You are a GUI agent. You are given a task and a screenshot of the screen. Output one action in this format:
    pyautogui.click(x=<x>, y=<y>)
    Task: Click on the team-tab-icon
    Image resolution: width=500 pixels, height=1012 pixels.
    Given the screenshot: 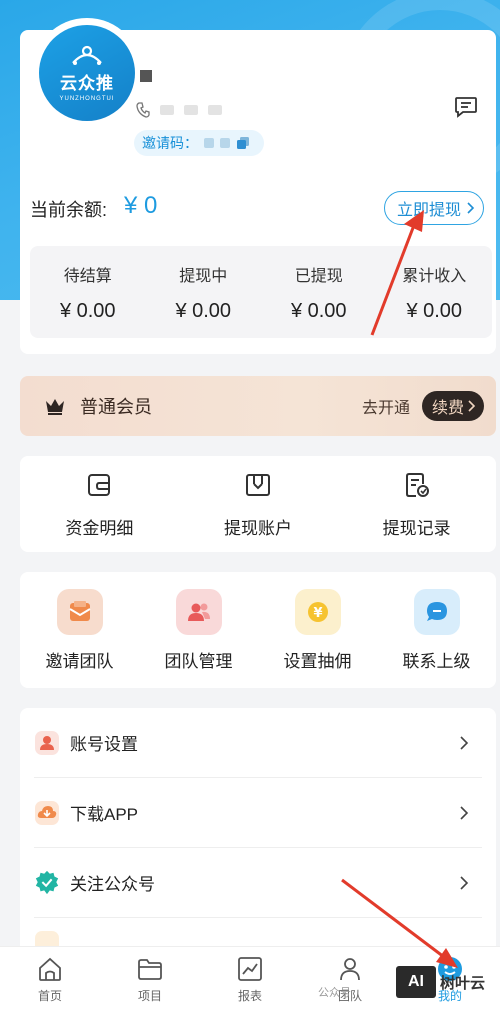 What is the action you would take?
    pyautogui.click(x=350, y=969)
    